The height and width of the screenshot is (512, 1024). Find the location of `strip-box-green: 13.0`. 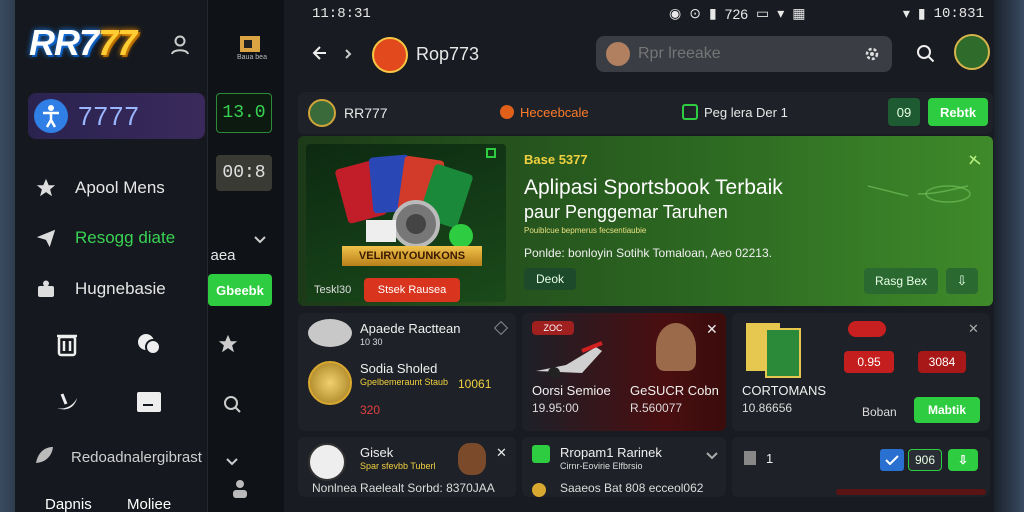

strip-box-green: 13.0 is located at coordinates (244, 113).